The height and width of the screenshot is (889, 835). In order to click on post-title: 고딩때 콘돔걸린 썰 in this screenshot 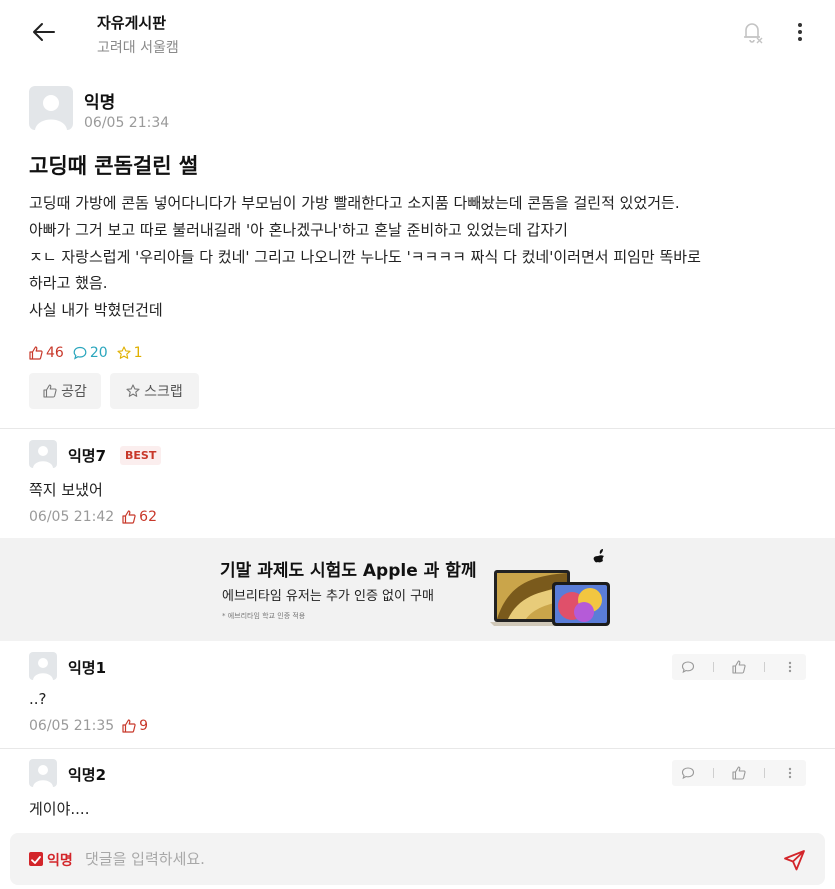, I will do `click(114, 166)`.